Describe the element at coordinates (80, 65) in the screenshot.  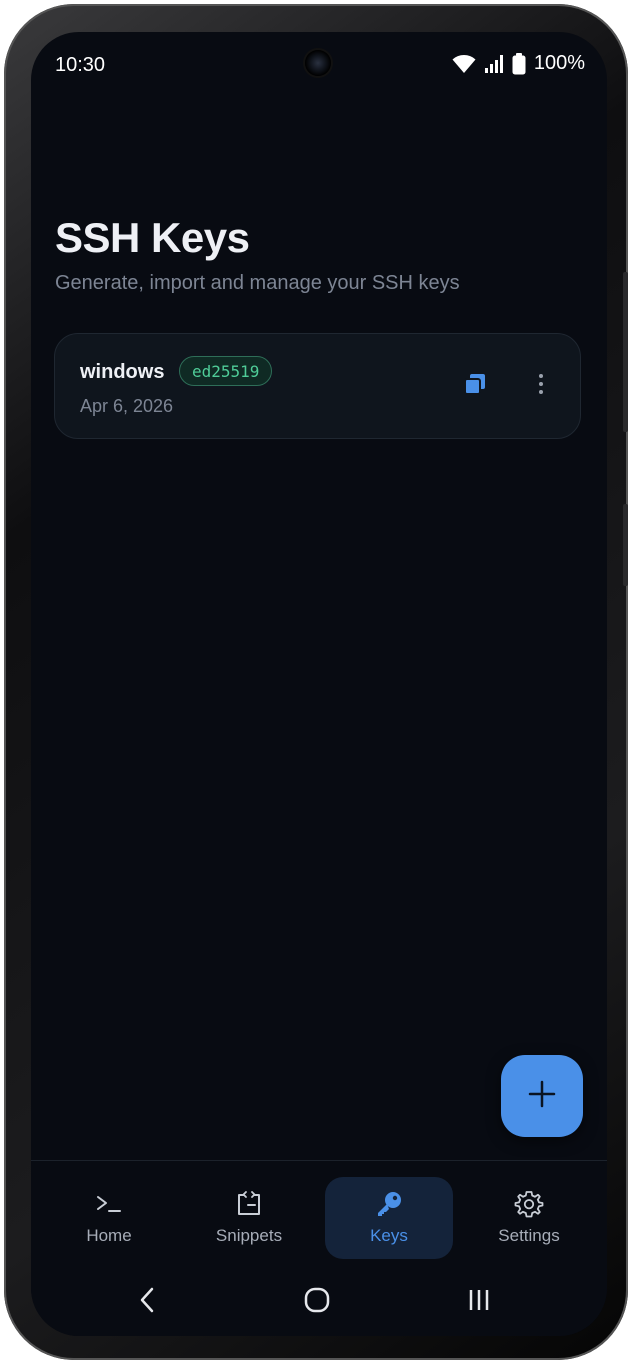
I see `status-time: 10:30` at that location.